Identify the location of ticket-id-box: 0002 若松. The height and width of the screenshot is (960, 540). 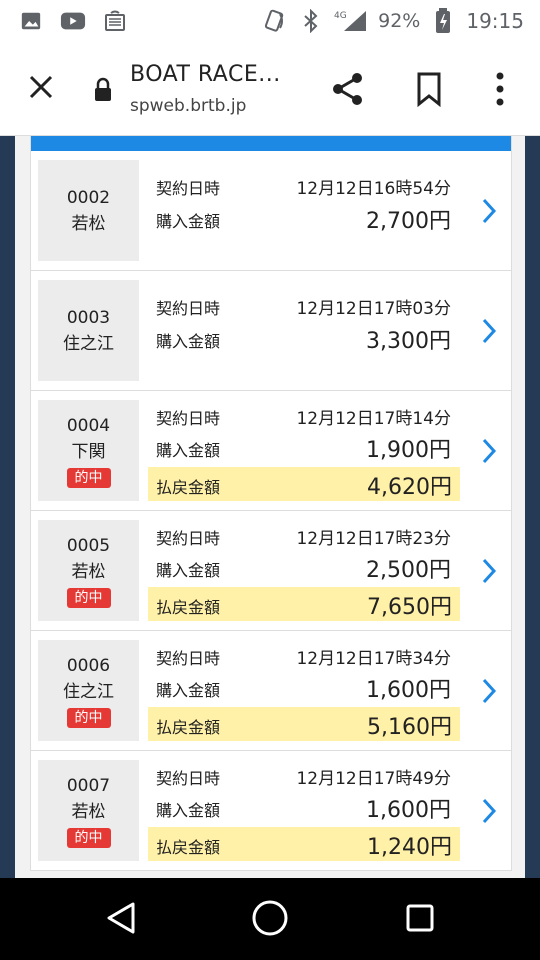
(88, 210).